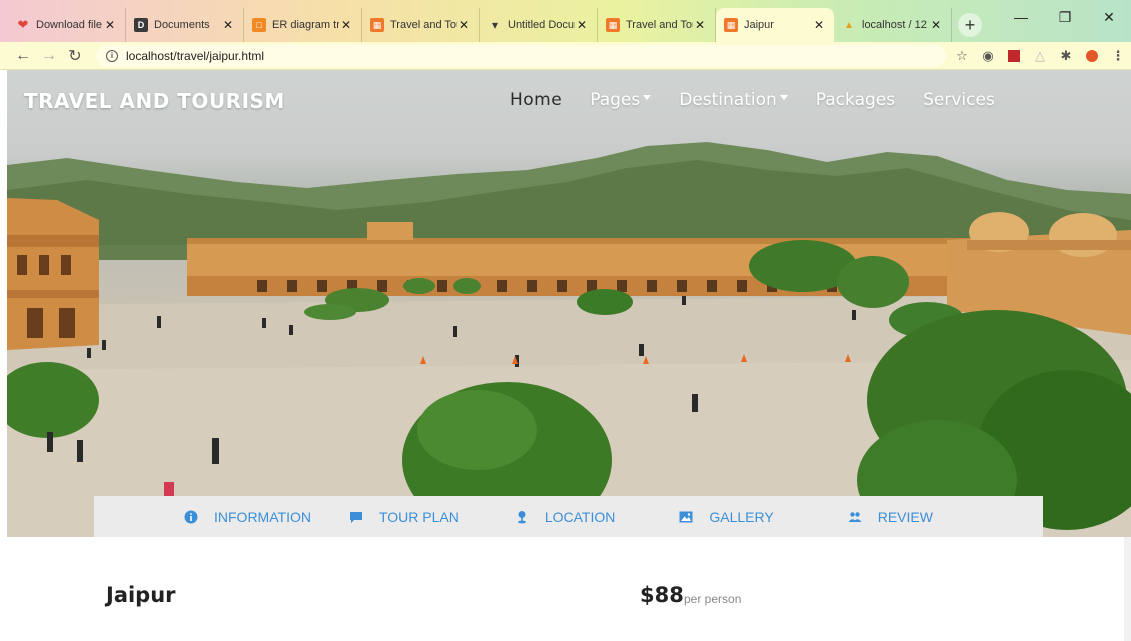  I want to click on tab-review-label: REVIEW, so click(905, 516).